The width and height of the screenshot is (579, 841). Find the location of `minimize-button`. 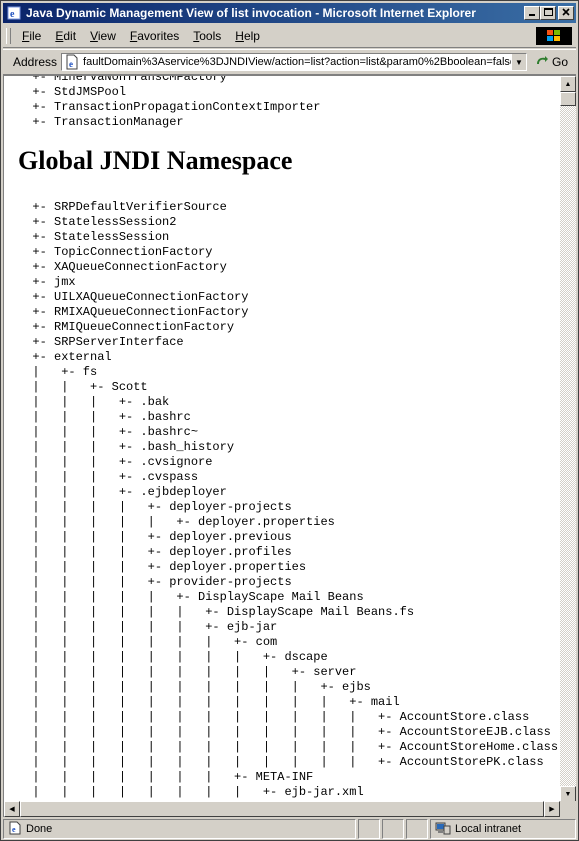

minimize-button is located at coordinates (532, 13).